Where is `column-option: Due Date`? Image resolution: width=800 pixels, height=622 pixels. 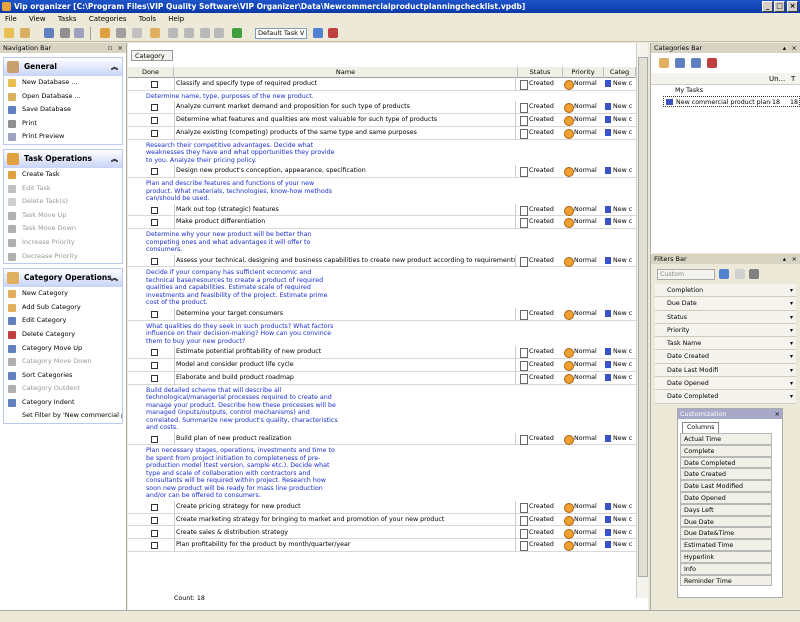 column-option: Due Date is located at coordinates (726, 521).